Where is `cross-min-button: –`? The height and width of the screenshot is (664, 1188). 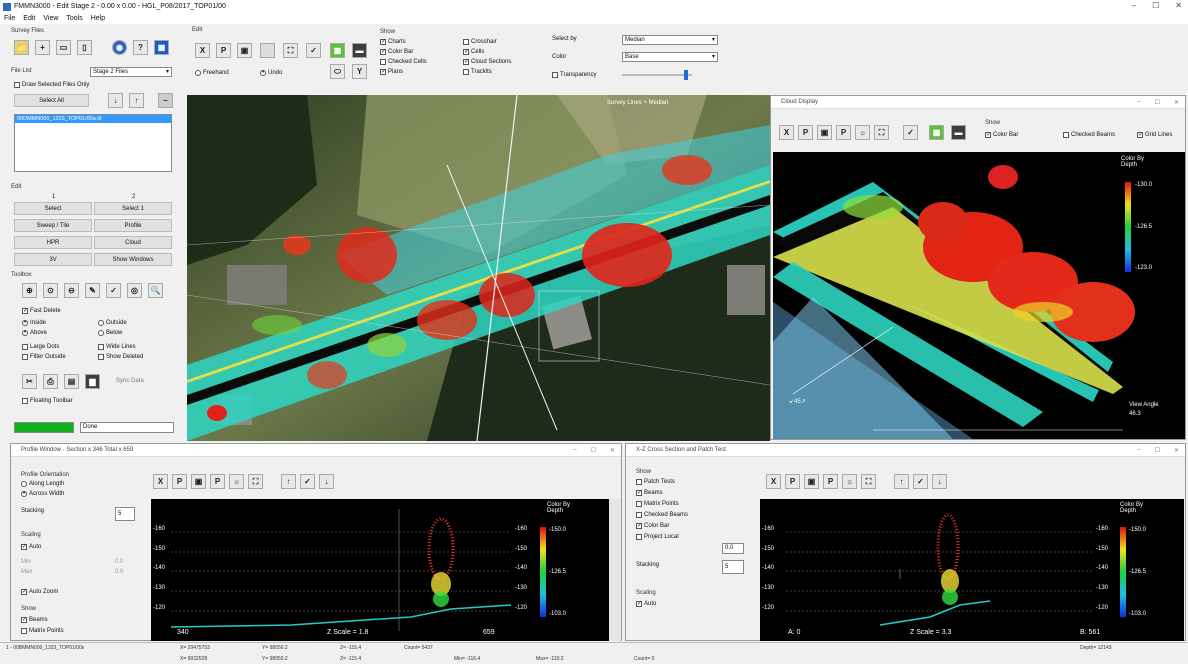
cross-min-button: – is located at coordinates (1138, 450).